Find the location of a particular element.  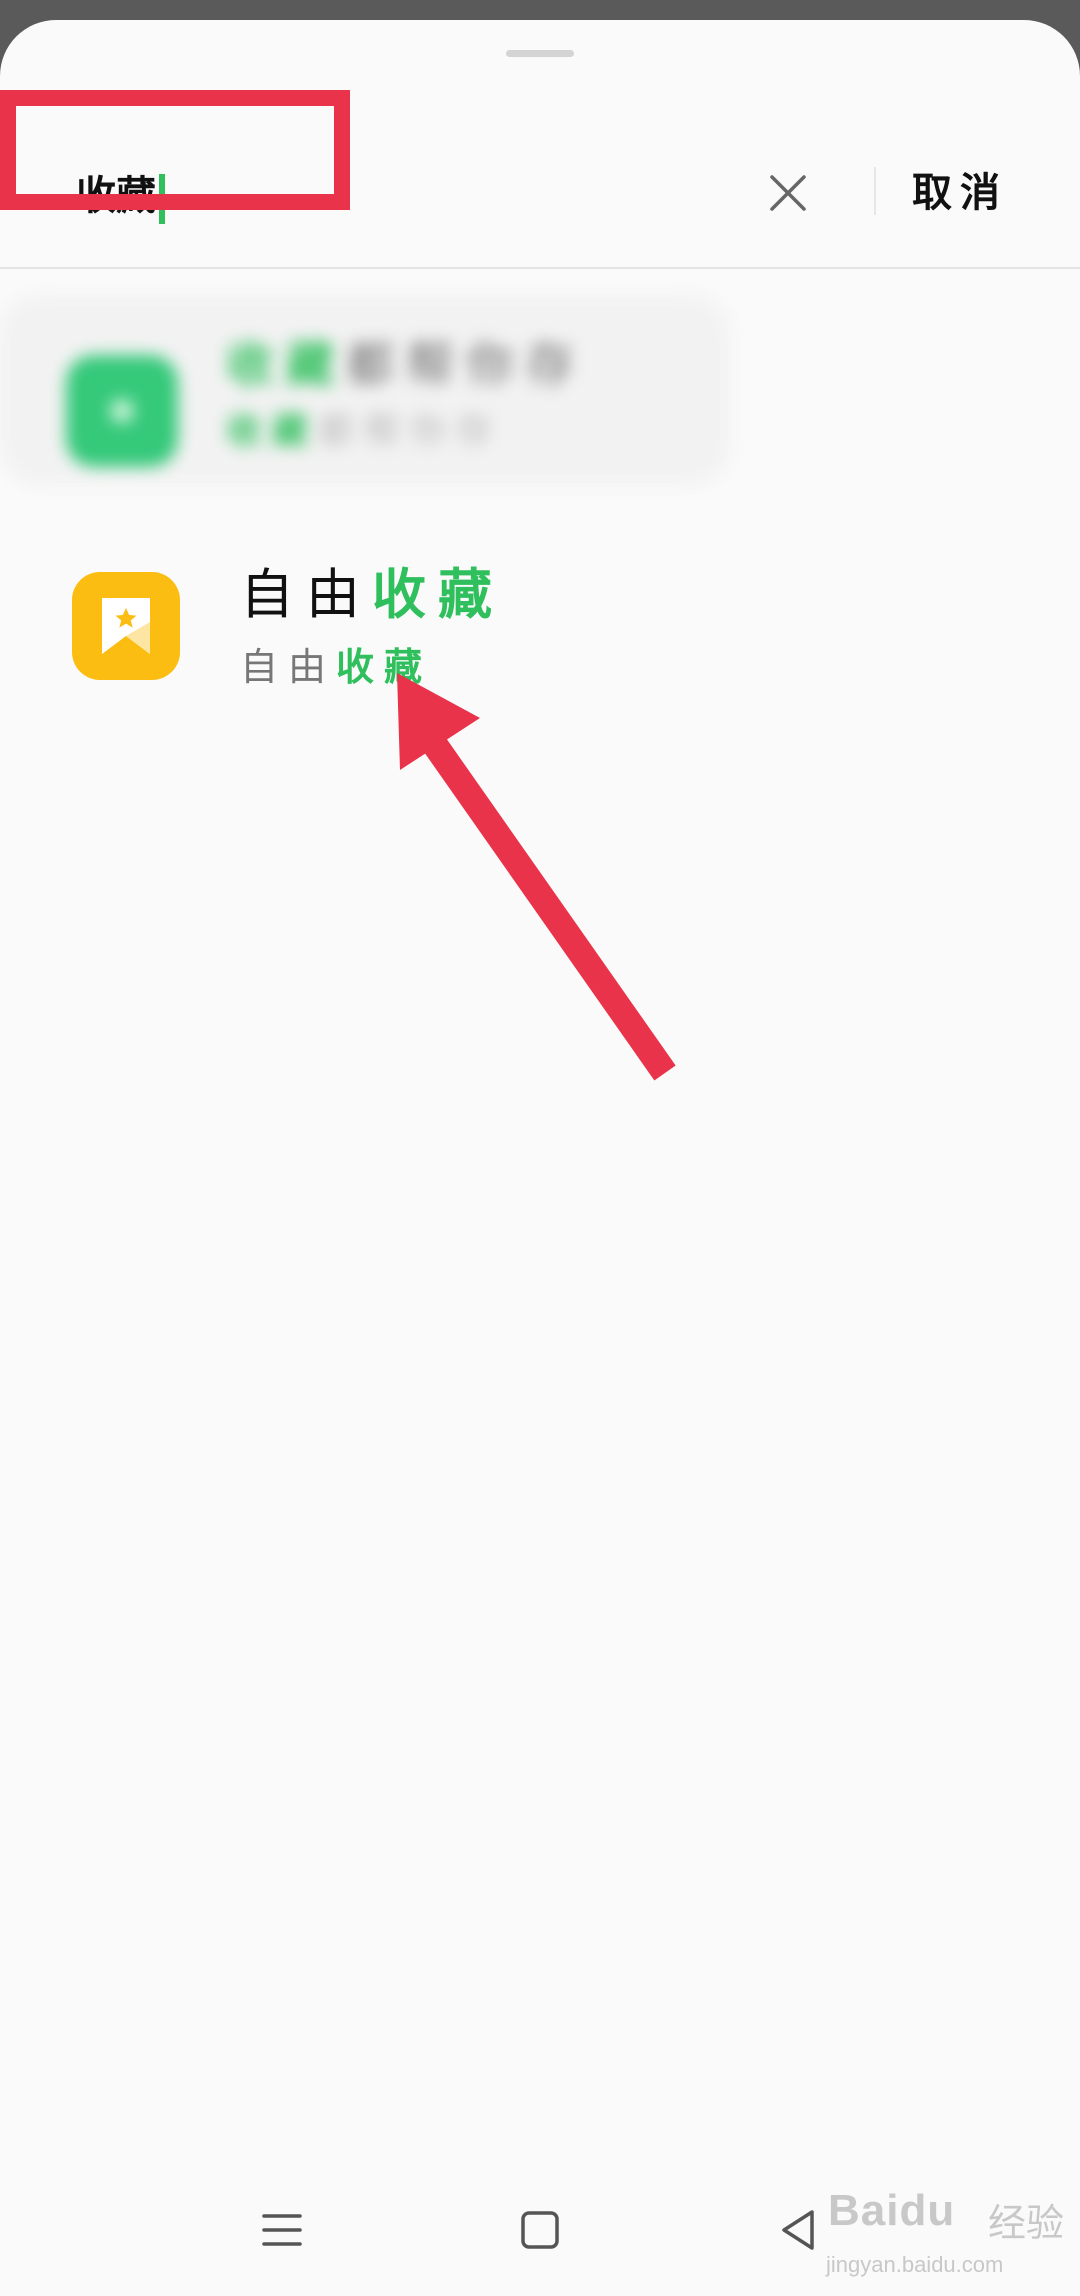

result-title: 自由收藏 is located at coordinates (372, 594).